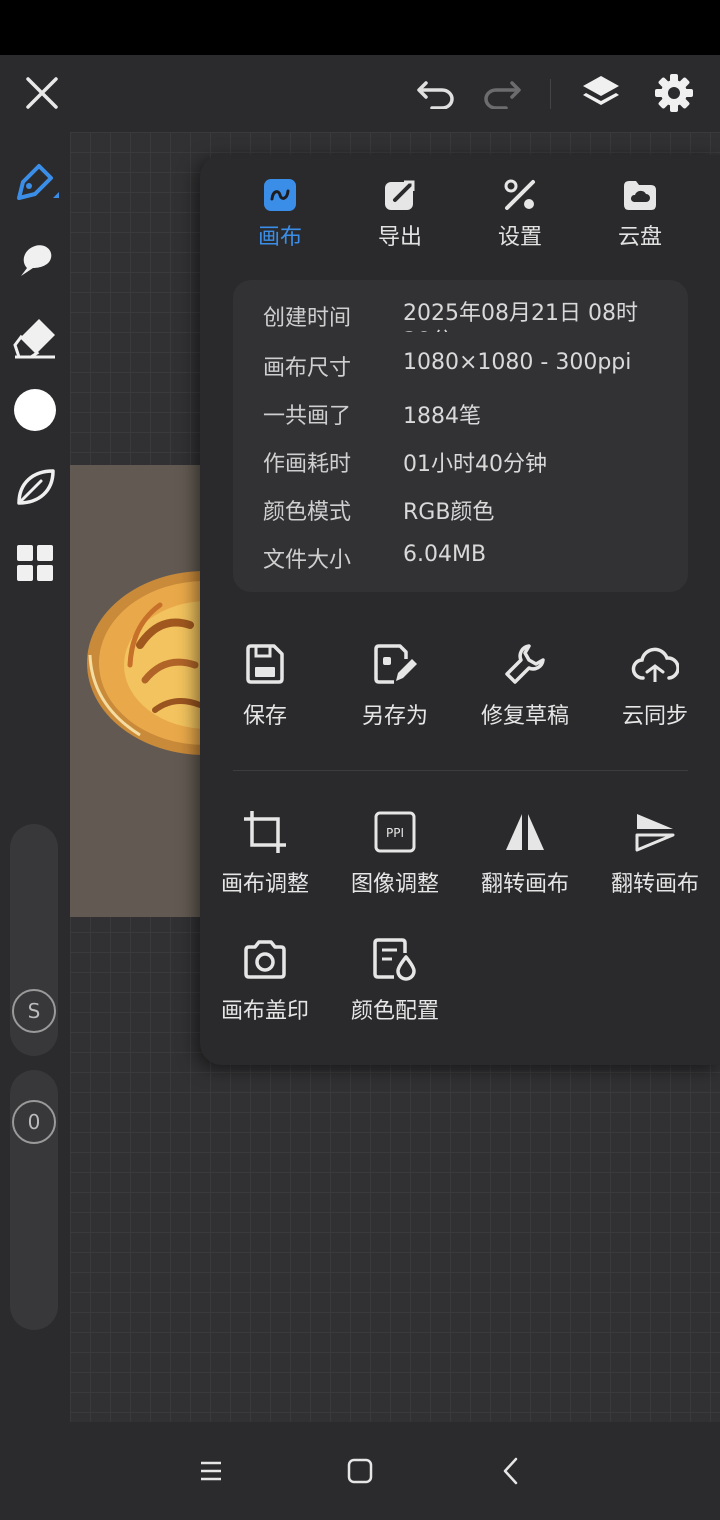 The image size is (720, 1520). I want to click on eraser-tool, so click(35, 337).